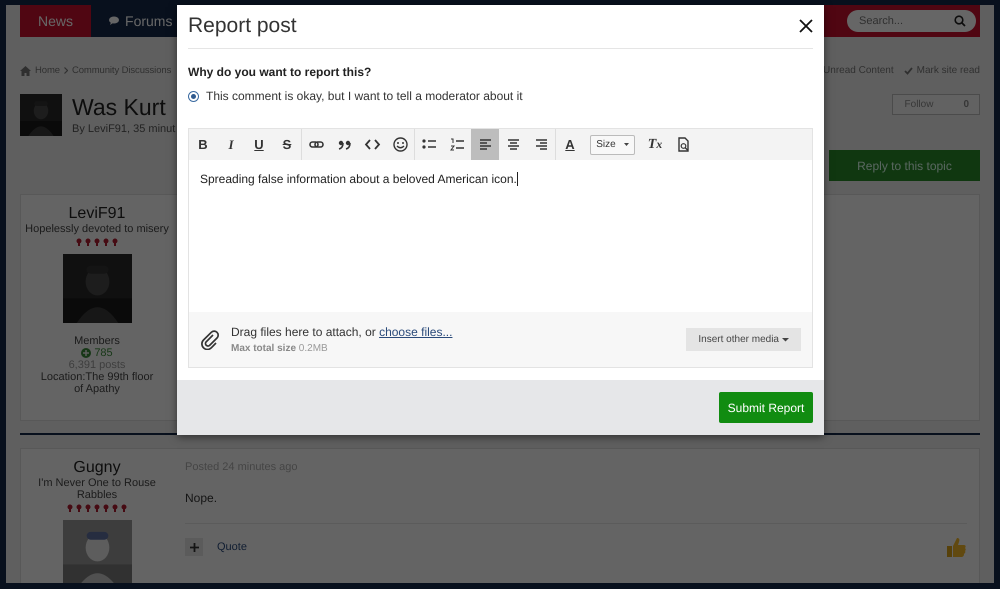 This screenshot has width=1000, height=589. I want to click on chevron-icon, so click(66, 70).